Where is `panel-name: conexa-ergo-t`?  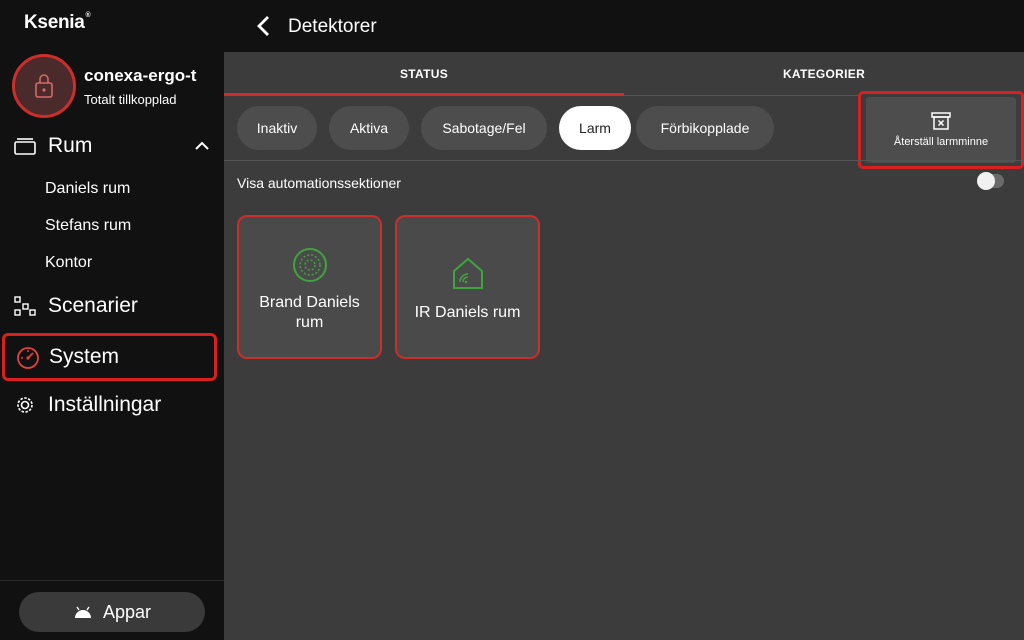 panel-name: conexa-ergo-t is located at coordinates (140, 75).